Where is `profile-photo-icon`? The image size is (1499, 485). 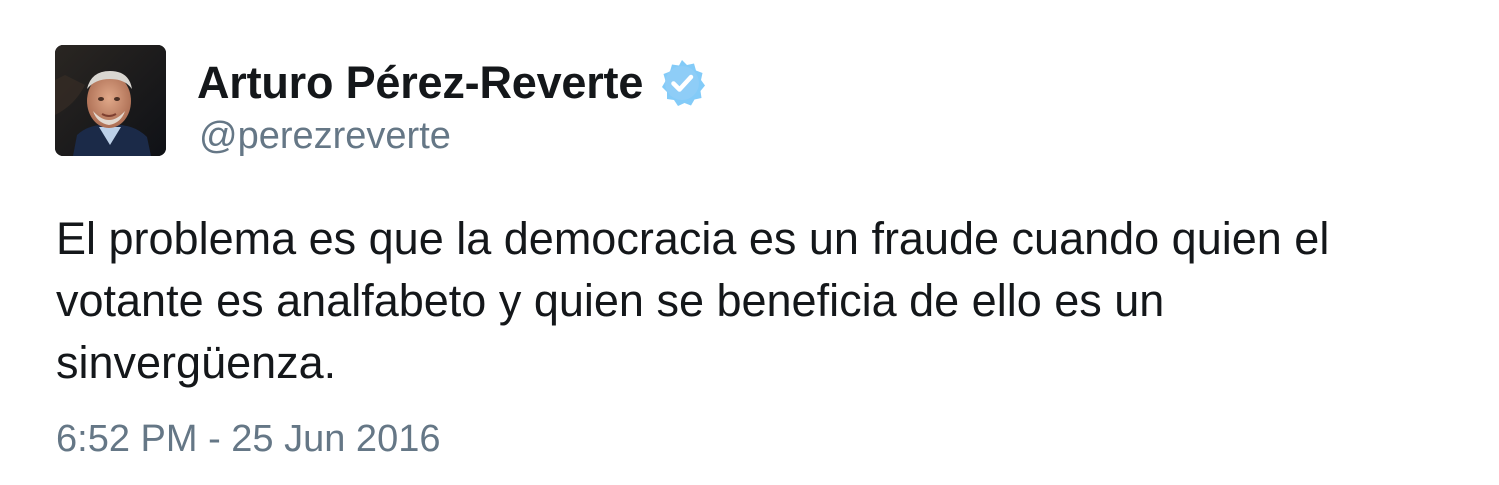 profile-photo-icon is located at coordinates (110, 100).